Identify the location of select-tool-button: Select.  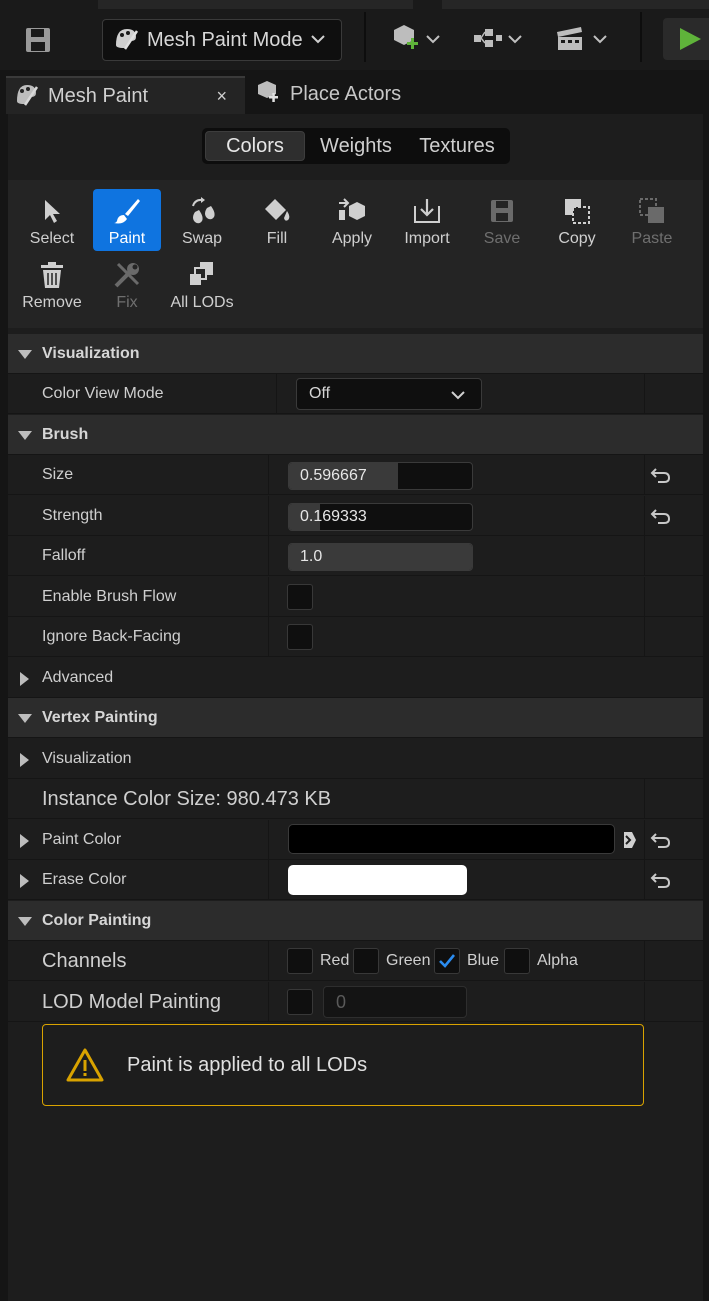
(52, 220).